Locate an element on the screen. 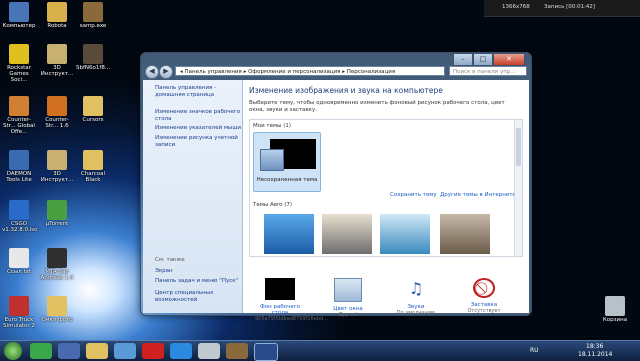 This screenshot has width=640, height=361. desktop-icon: Смкл фото is located at coordinates (57, 309).